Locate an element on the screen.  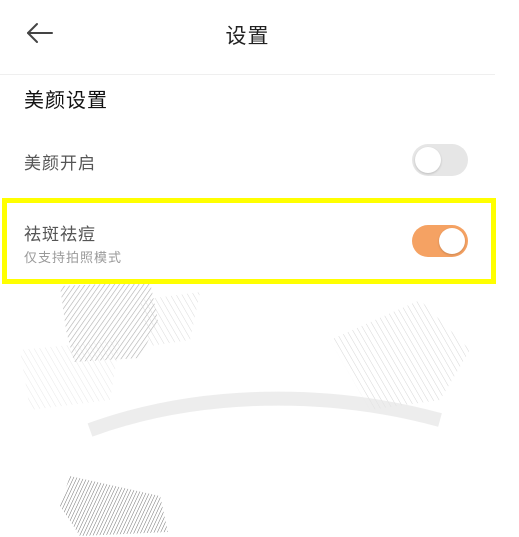
page-title: 设置 is located at coordinates (247, 36).